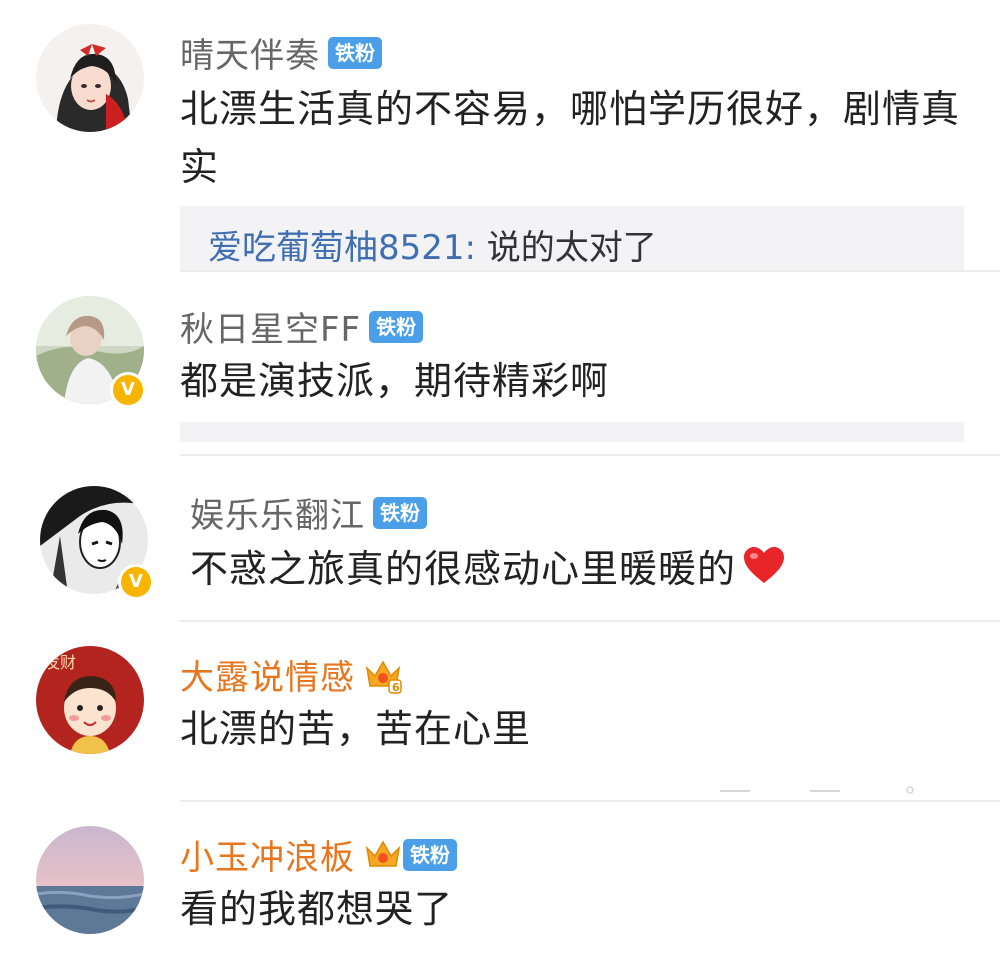  I want to click on username-row: 秋日星空FF 铁粉, so click(302, 326).